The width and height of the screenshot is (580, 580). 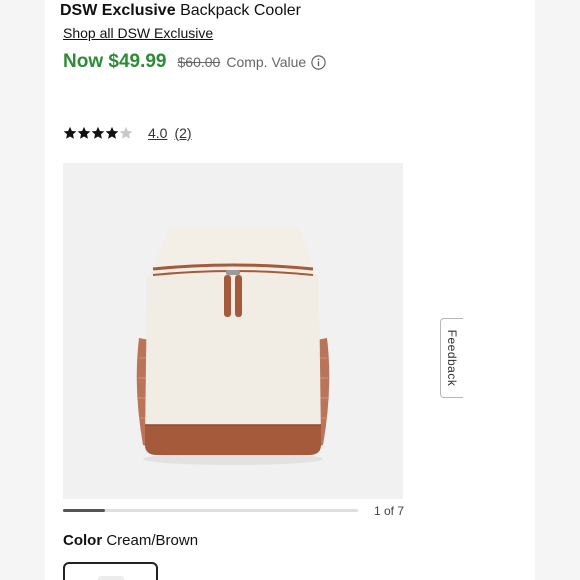 I want to click on price-row: Now $49.99 $60.00 Comp. Value, so click(x=194, y=62).